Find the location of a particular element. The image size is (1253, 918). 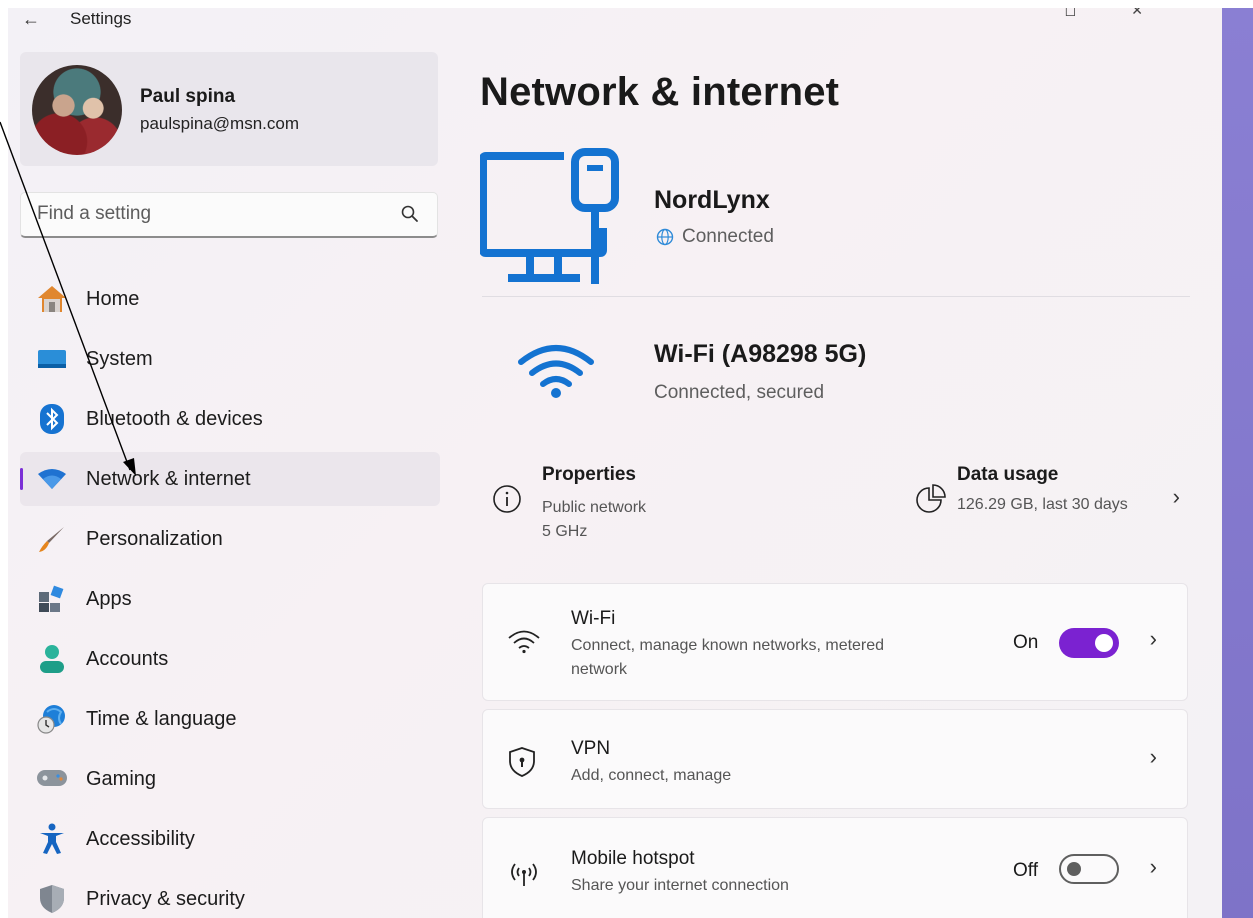

properties-details: Public network 5 GHz is located at coordinates (594, 520).